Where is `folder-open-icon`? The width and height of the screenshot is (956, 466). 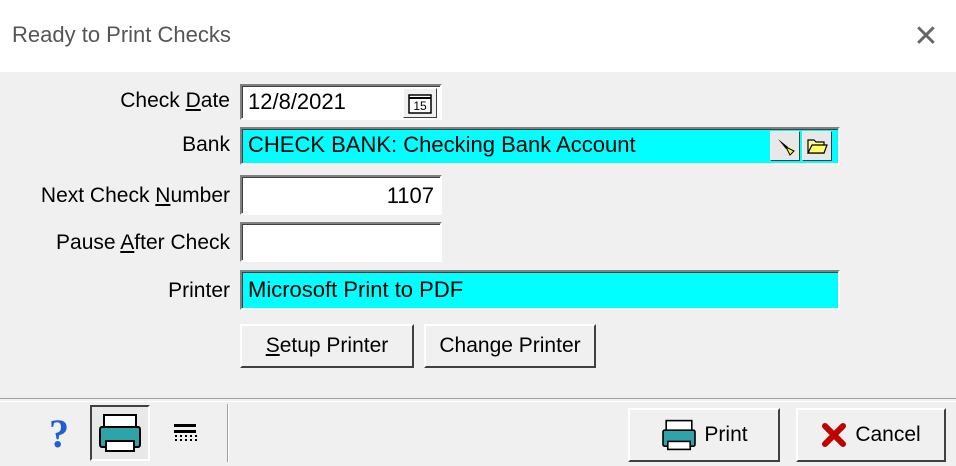 folder-open-icon is located at coordinates (817, 146).